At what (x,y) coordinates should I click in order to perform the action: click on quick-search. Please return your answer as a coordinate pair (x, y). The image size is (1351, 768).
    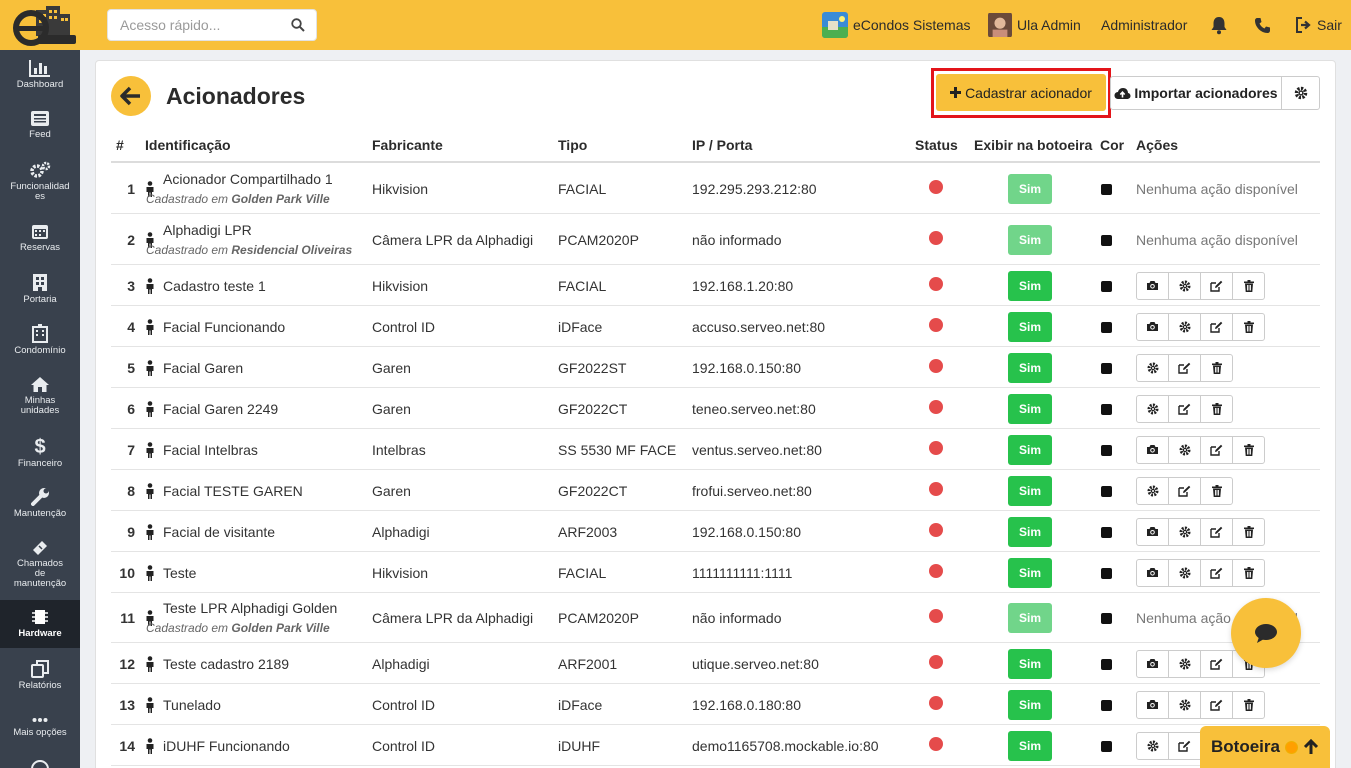
    Looking at the image, I should click on (212, 25).